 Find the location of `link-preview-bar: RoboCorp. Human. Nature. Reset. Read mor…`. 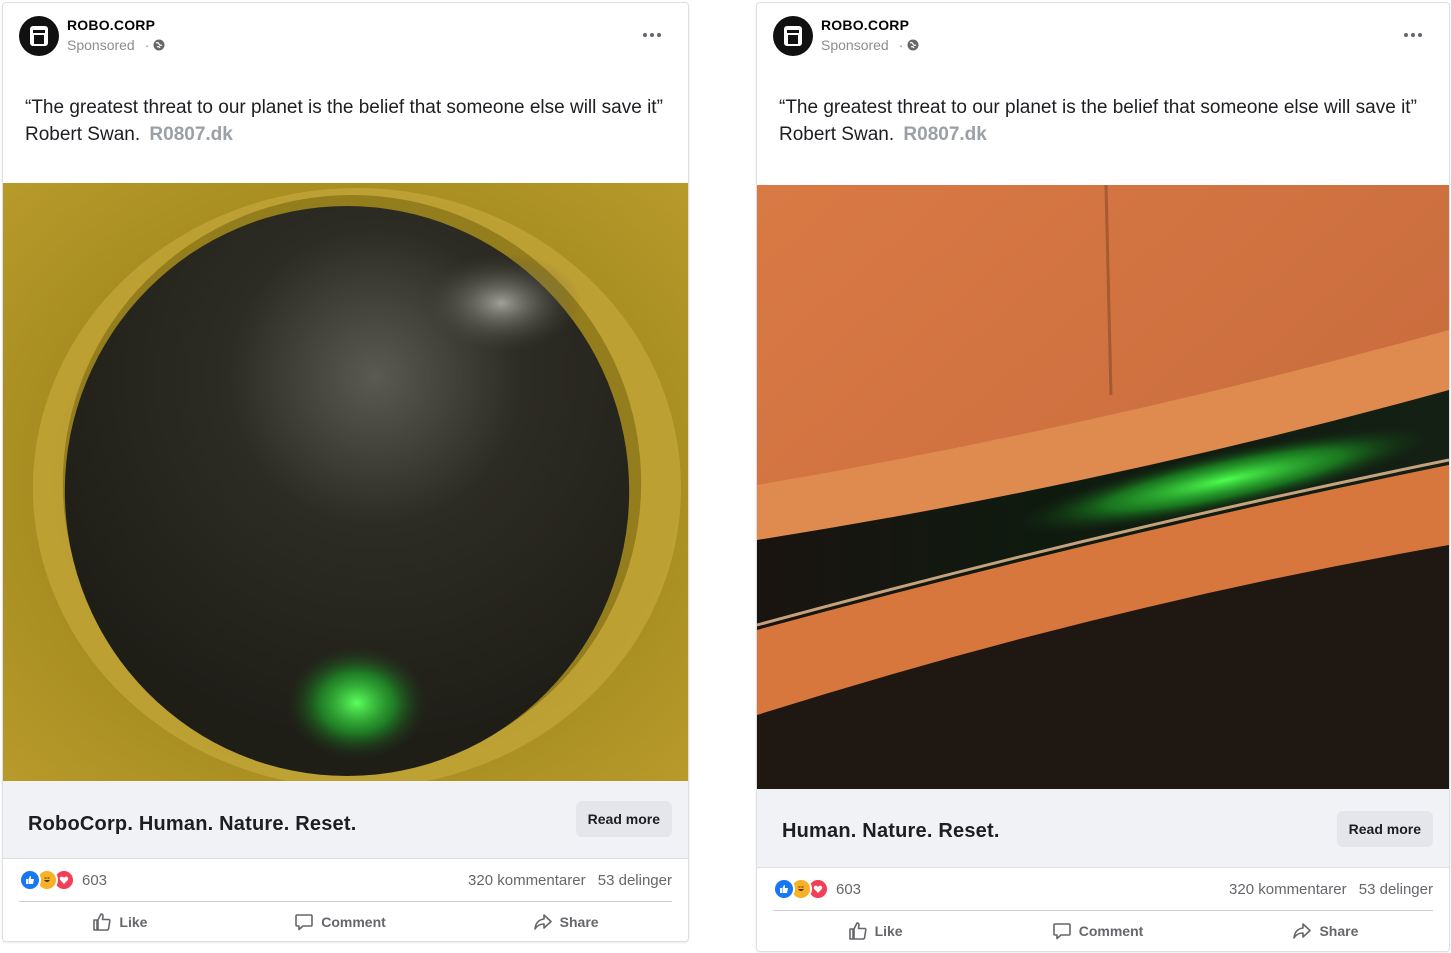

link-preview-bar: RoboCorp. Human. Nature. Reset. Read mor… is located at coordinates (345, 820).